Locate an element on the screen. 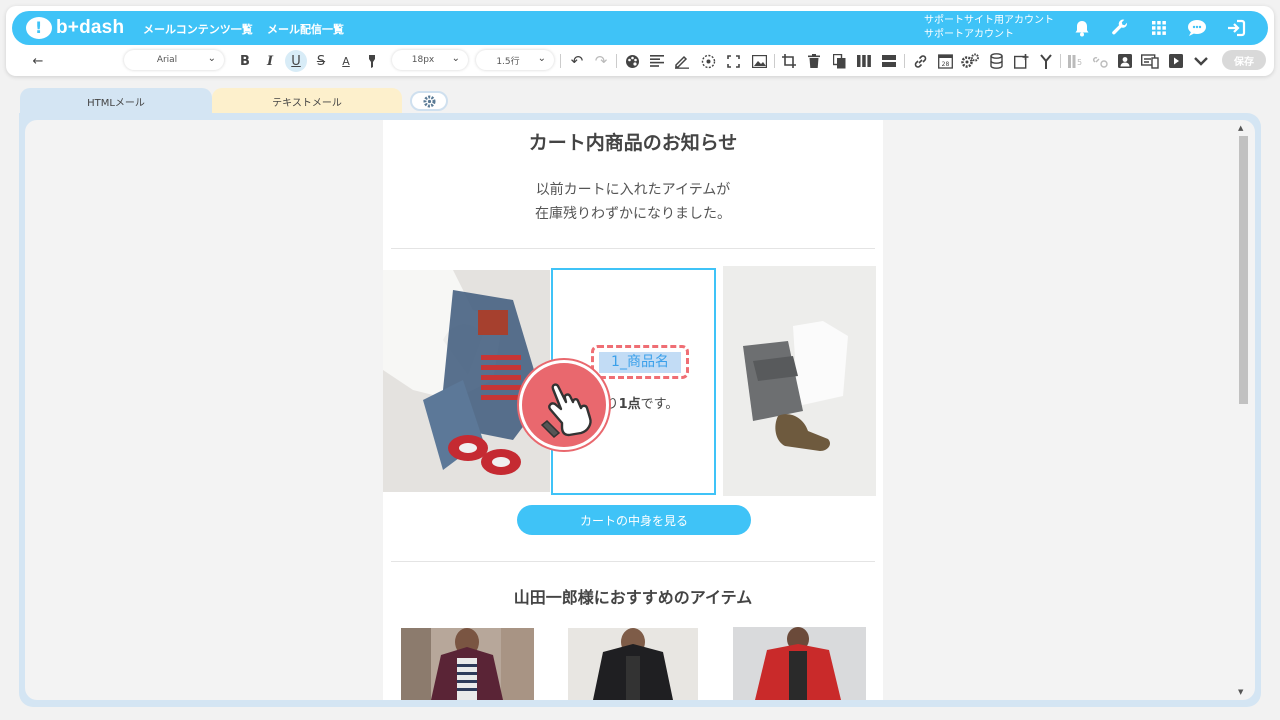 This screenshot has width=1280, height=720. font-size-select: 18px ⌄ is located at coordinates (430, 60).